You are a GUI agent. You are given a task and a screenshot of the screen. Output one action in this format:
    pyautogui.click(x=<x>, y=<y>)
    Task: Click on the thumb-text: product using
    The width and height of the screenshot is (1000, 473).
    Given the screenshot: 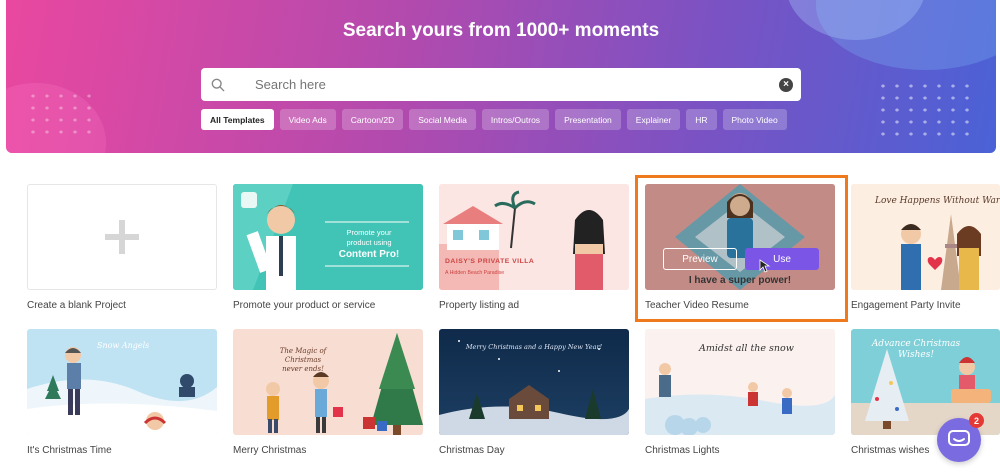 What is the action you would take?
    pyautogui.click(x=369, y=242)
    